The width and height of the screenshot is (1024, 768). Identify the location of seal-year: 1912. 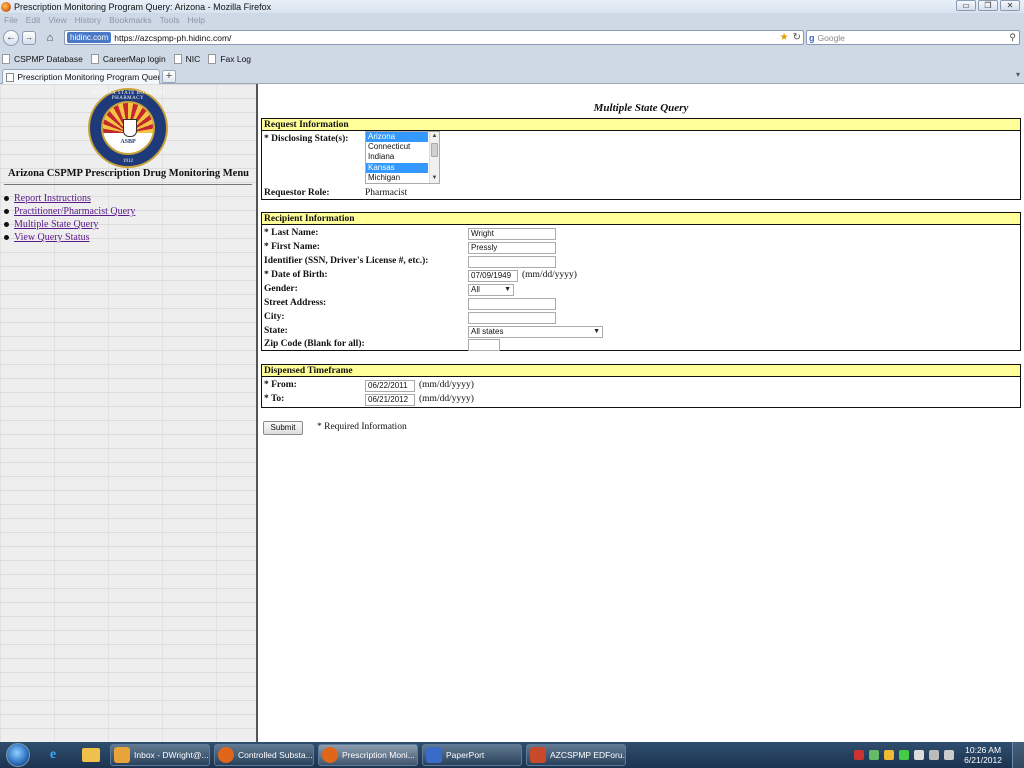
(128, 161).